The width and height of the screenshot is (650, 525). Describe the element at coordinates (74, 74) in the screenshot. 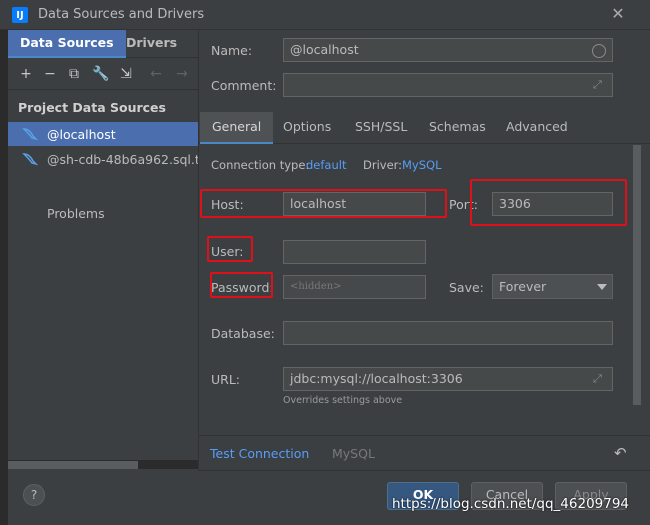

I see `duplicate-icon: ⧉` at that location.